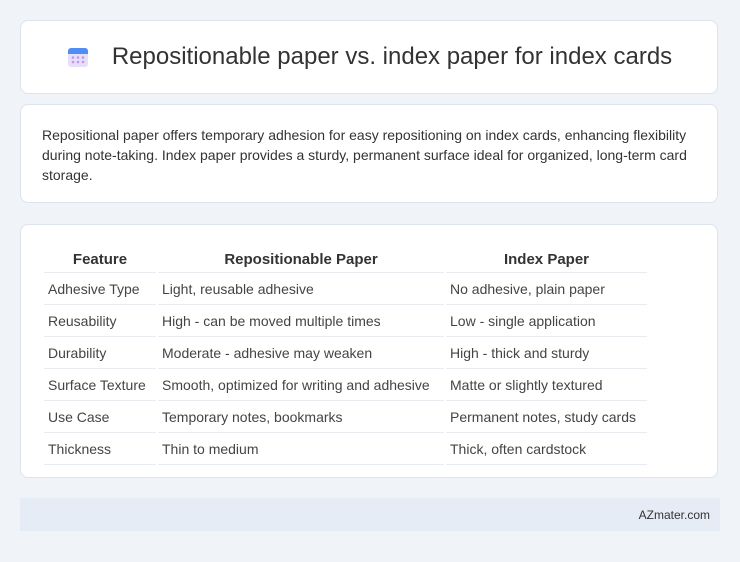  I want to click on column-header-index: Index Paper, so click(546, 260).